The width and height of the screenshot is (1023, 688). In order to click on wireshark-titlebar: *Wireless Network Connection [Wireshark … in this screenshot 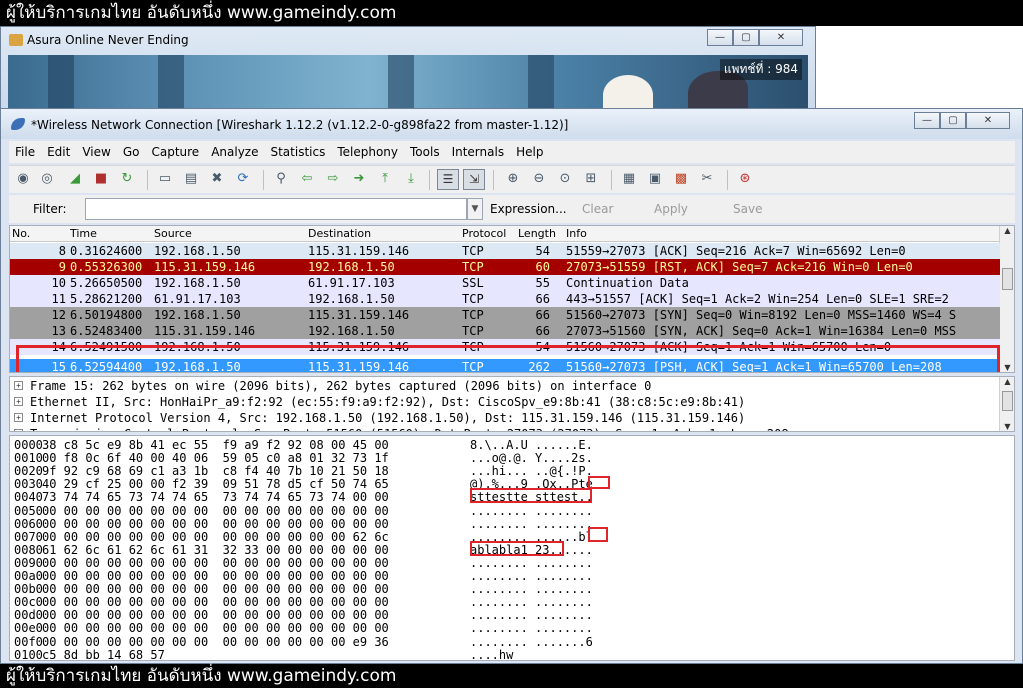, I will do `click(511, 124)`.